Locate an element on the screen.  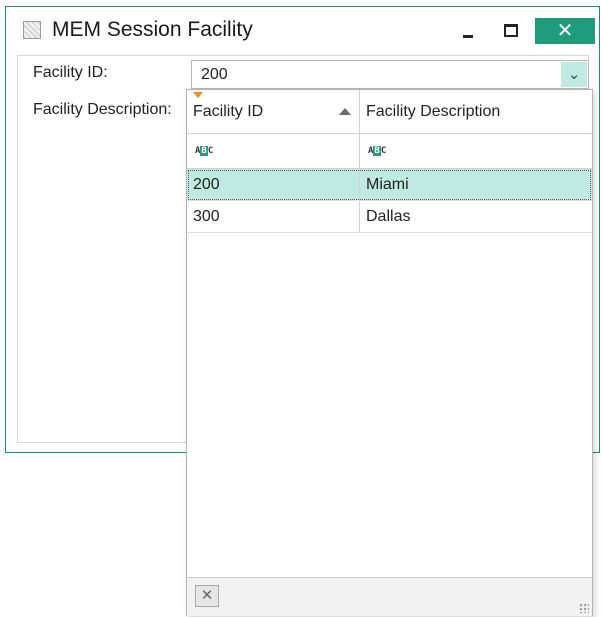
grid-footer: ✕ is located at coordinates (389, 596).